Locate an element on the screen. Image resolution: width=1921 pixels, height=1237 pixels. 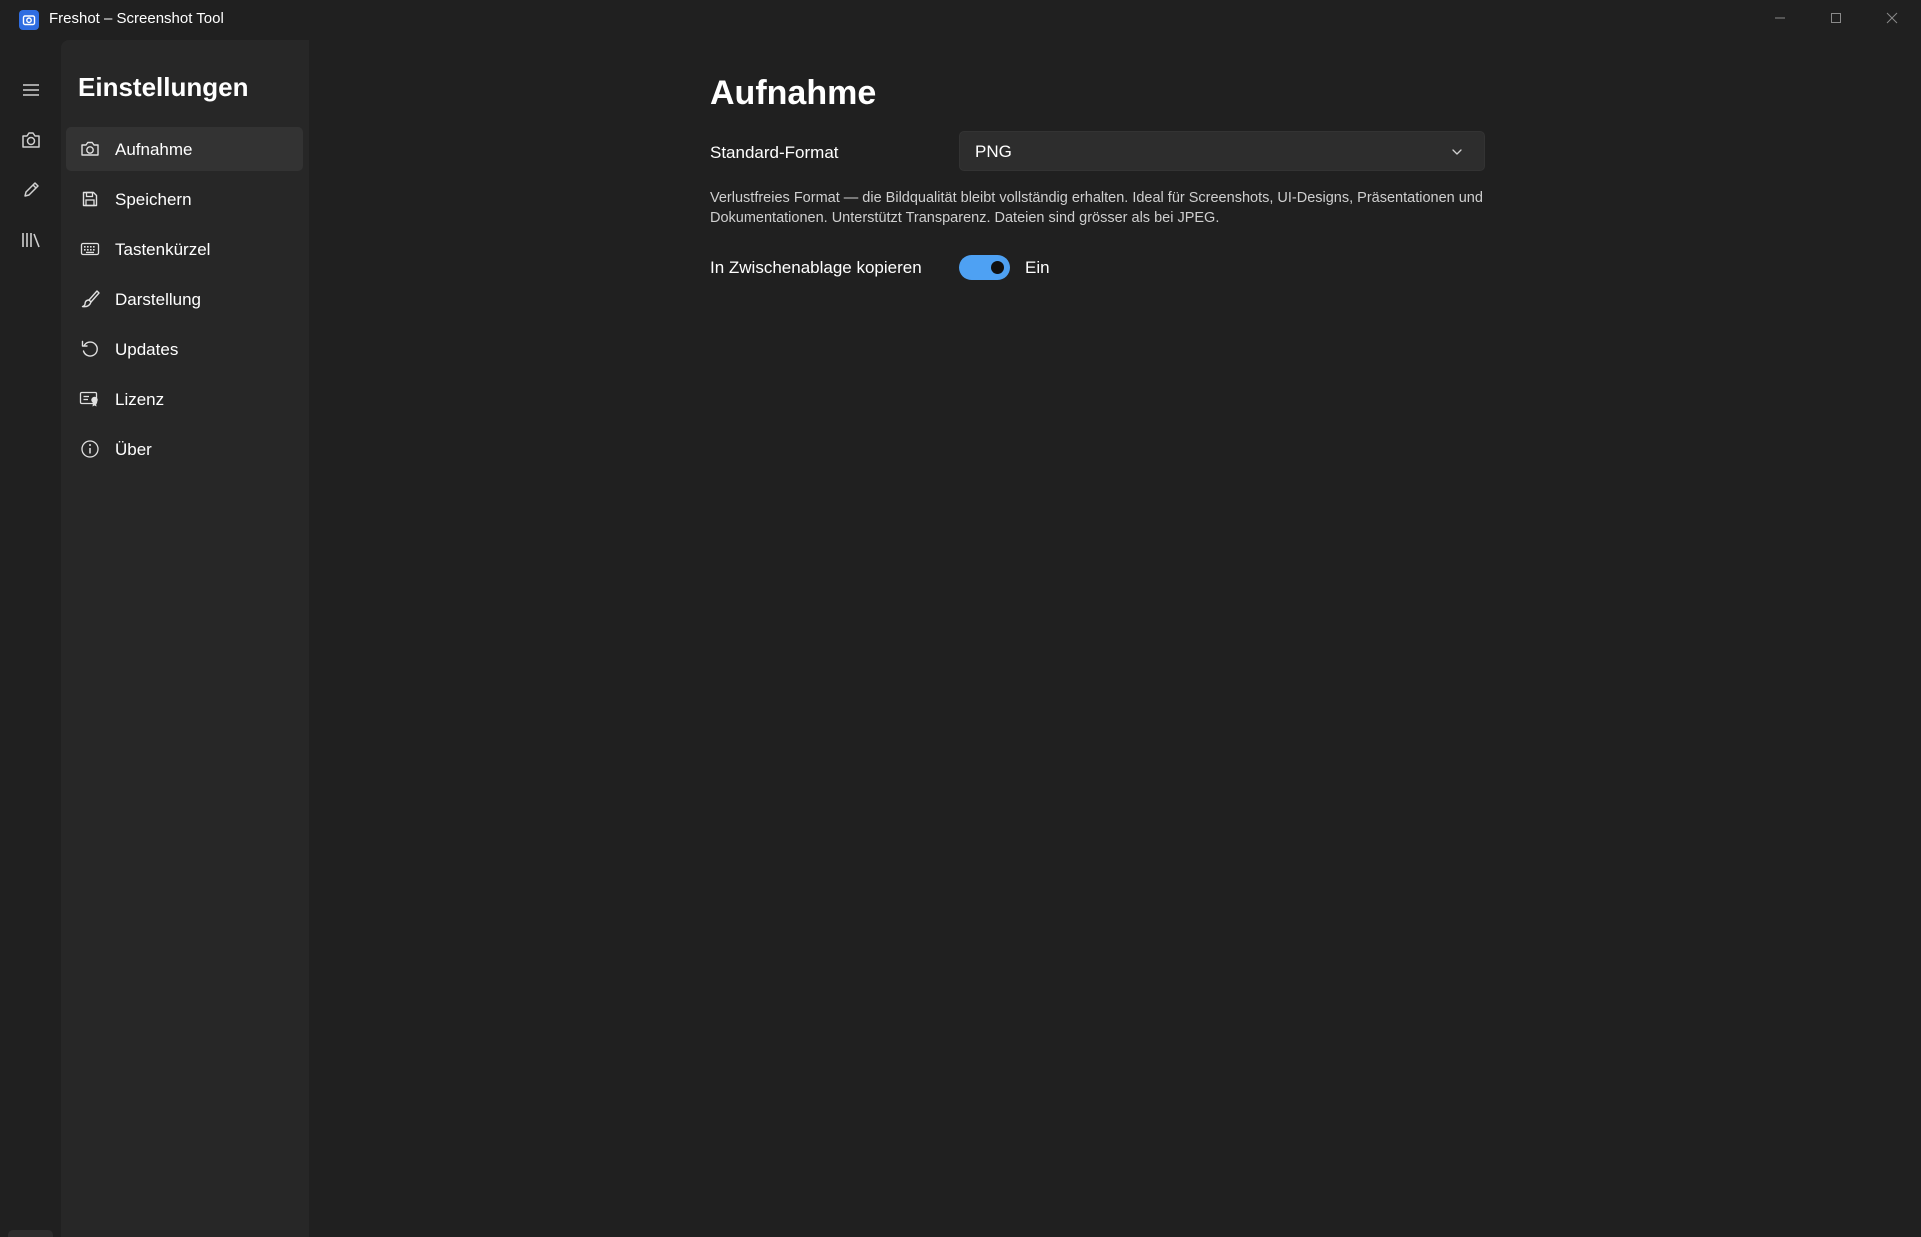
rail-edit-button is located at coordinates (31, 190).